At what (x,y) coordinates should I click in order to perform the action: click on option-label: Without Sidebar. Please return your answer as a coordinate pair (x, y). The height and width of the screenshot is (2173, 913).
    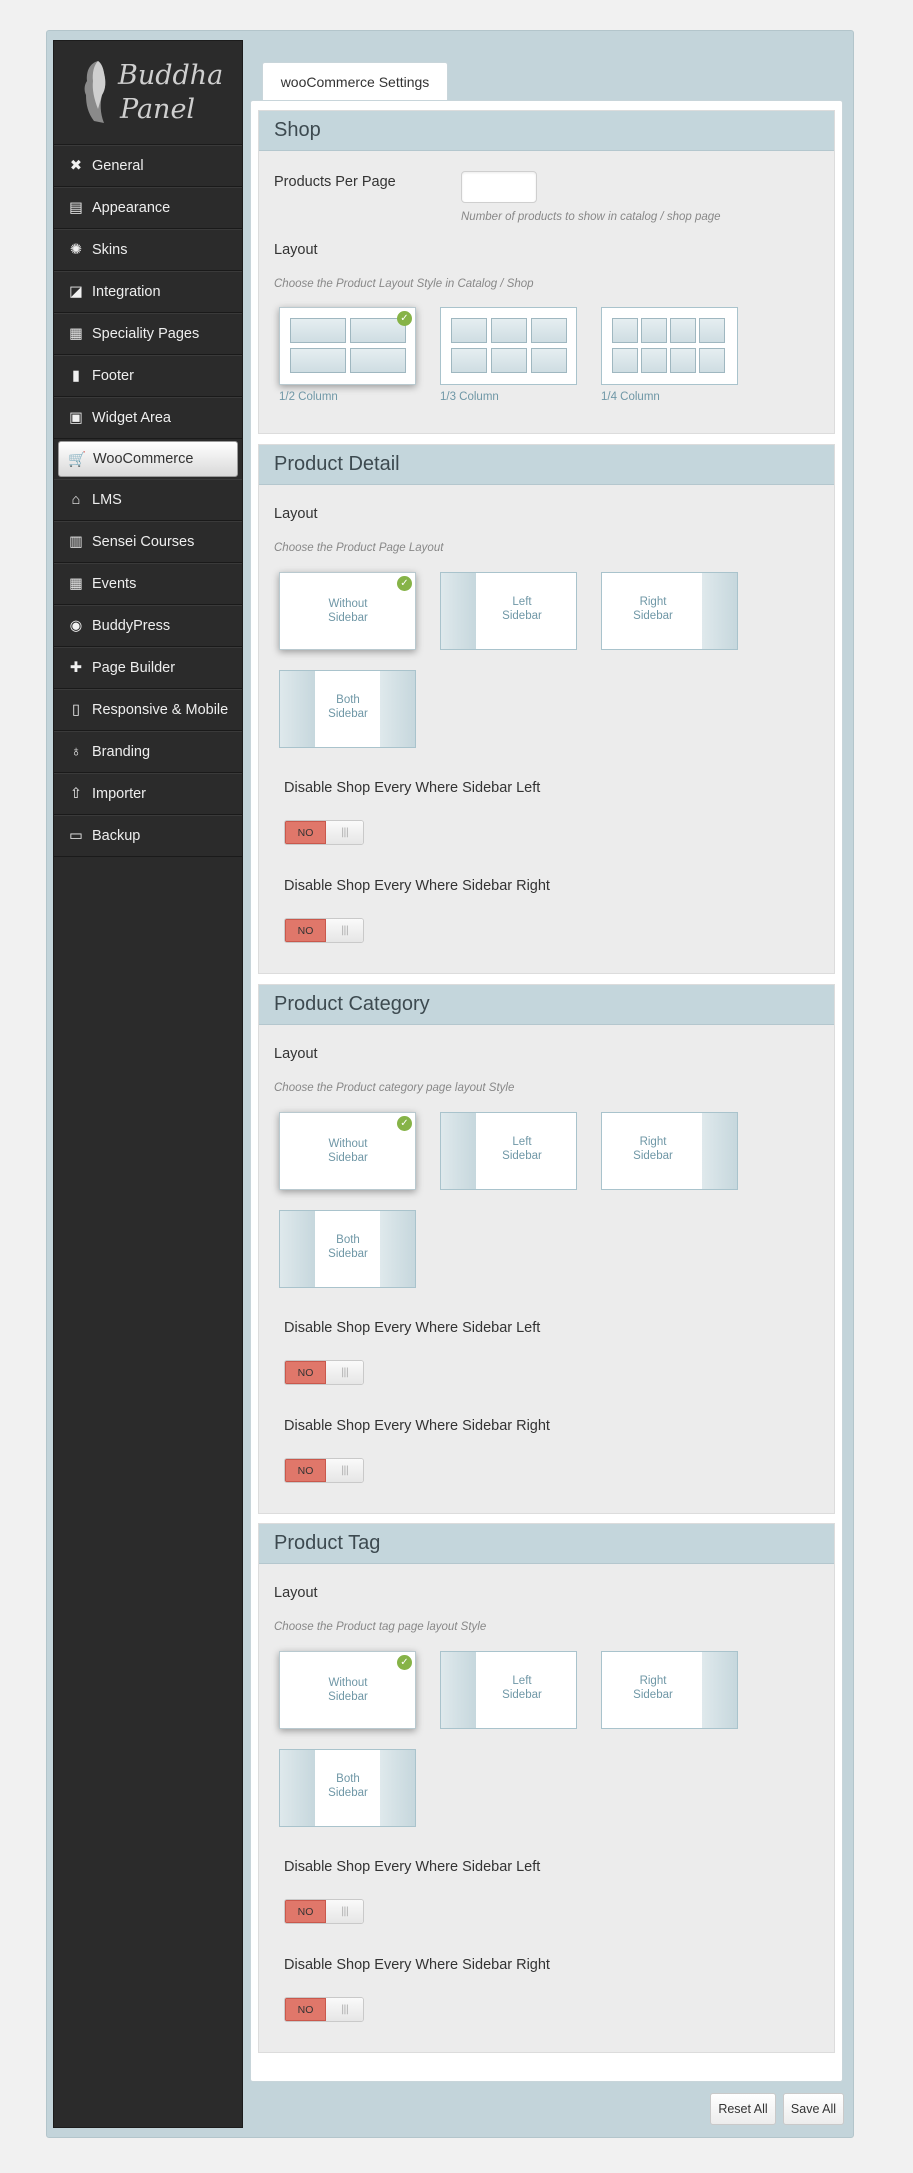
    Looking at the image, I should click on (348, 1690).